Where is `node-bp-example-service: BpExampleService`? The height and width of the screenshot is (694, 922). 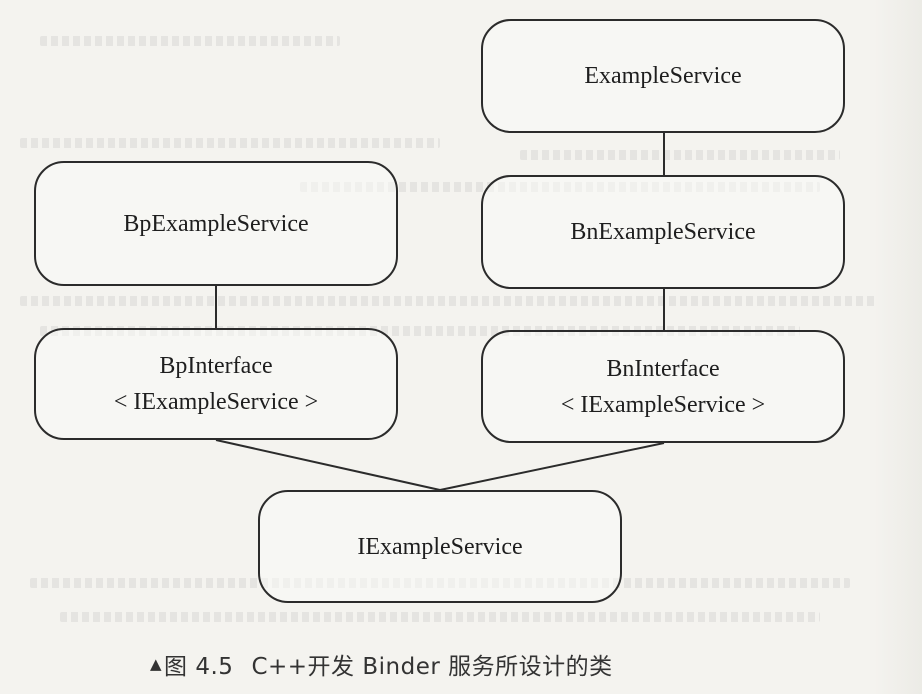
node-bp-example-service: BpExampleService is located at coordinates (216, 223).